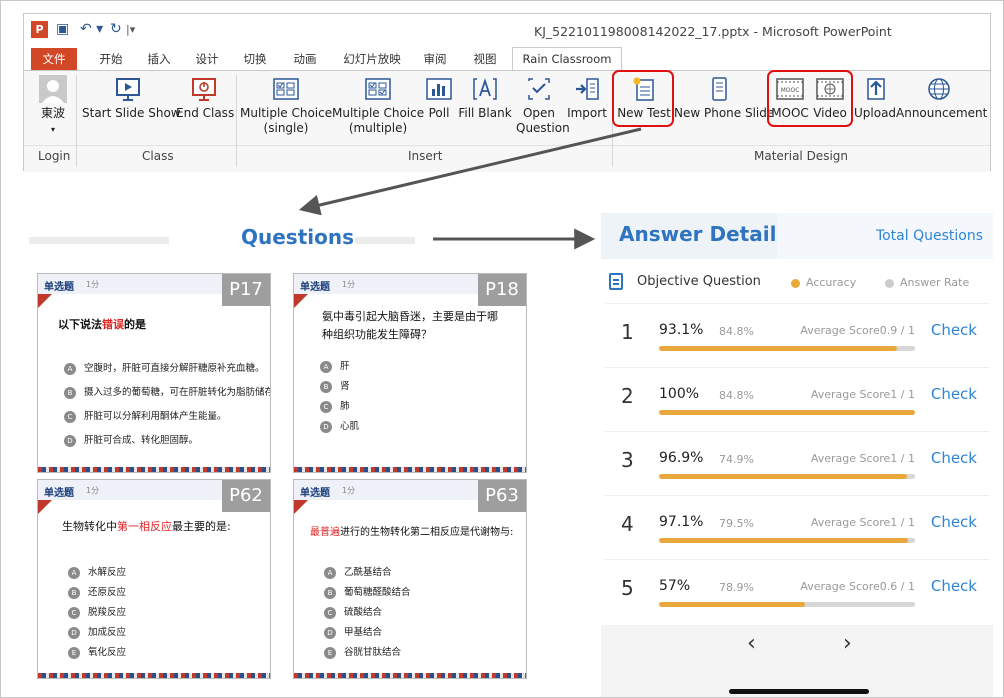 The width and height of the screenshot is (1004, 698). What do you see at coordinates (703, 234) in the screenshot?
I see `answer-details-title: Answer Details` at bounding box center [703, 234].